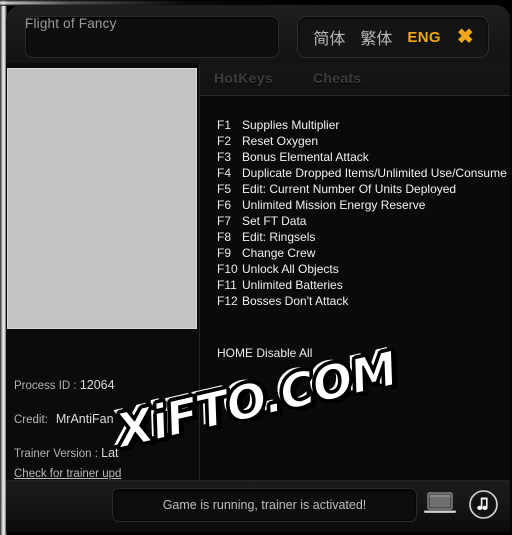  Describe the element at coordinates (295, 301) in the screenshot. I see `cheat-label: Bosses Don't Attack` at that location.